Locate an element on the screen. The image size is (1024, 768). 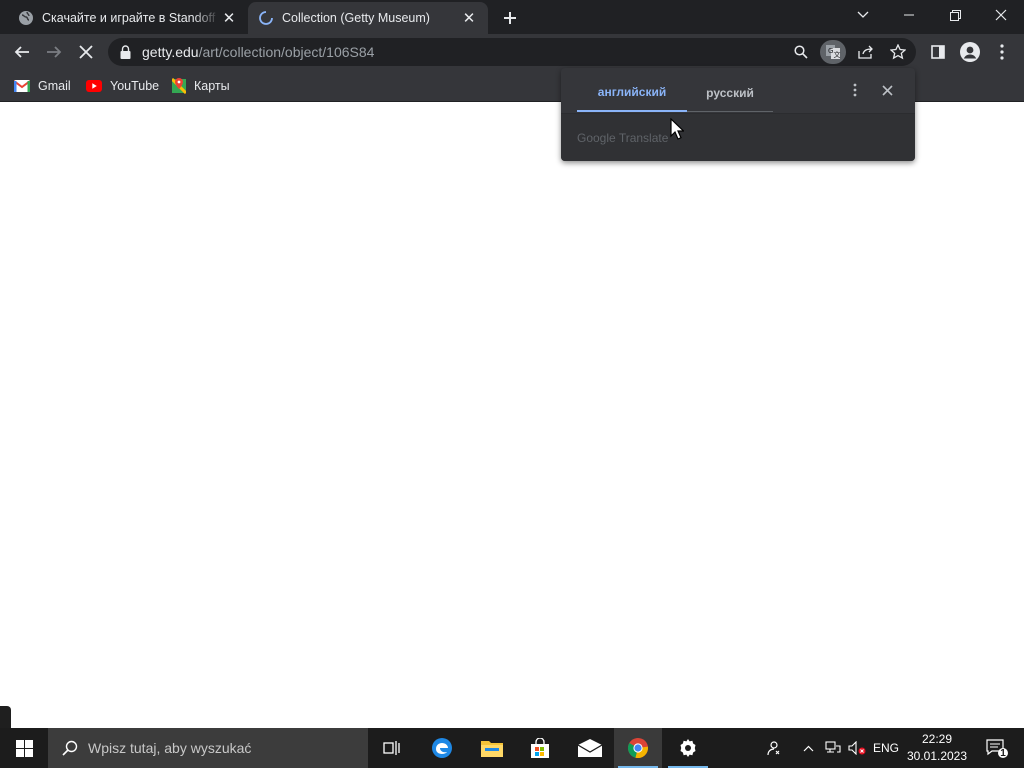
mail-icon is located at coordinates (590, 748).